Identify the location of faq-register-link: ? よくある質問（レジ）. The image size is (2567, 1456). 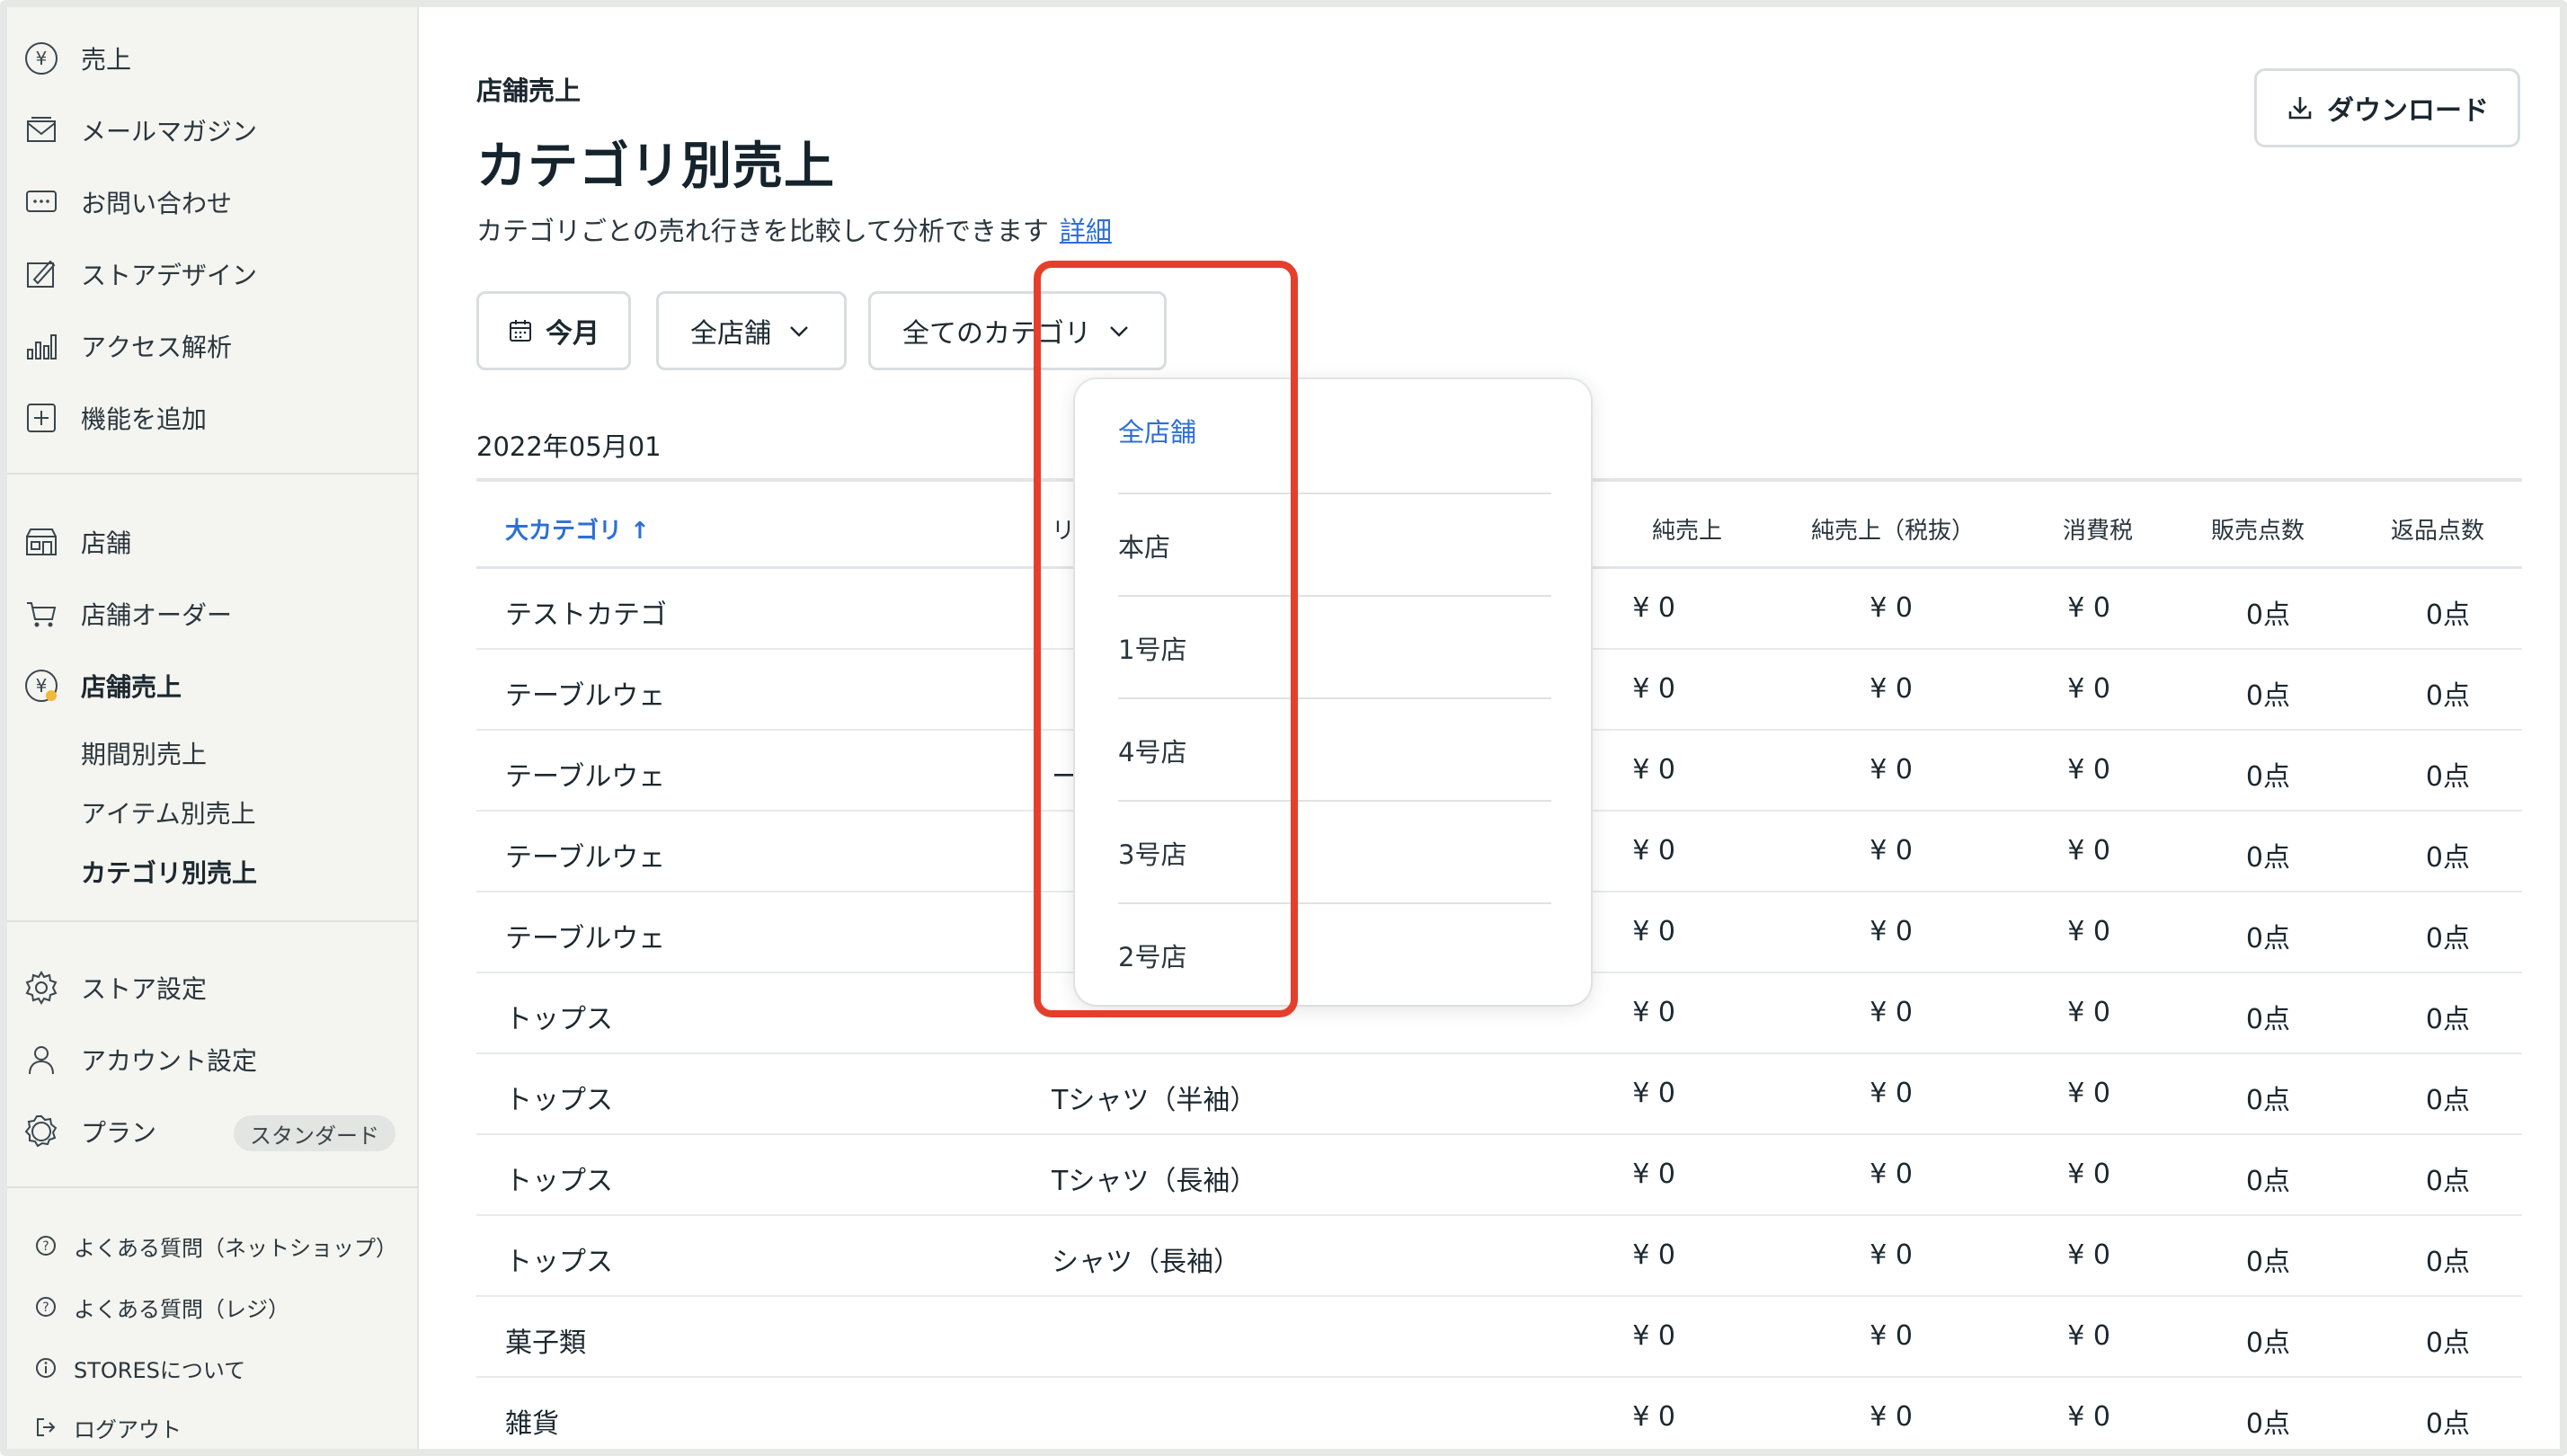
(161, 1307).